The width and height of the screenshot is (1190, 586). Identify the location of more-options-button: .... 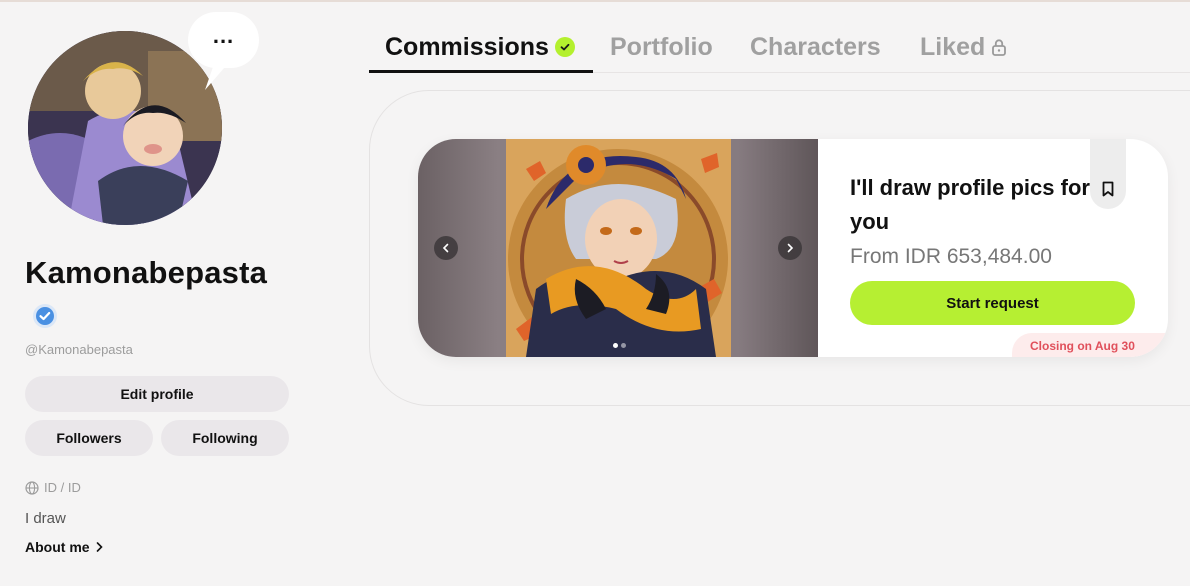
(223, 40).